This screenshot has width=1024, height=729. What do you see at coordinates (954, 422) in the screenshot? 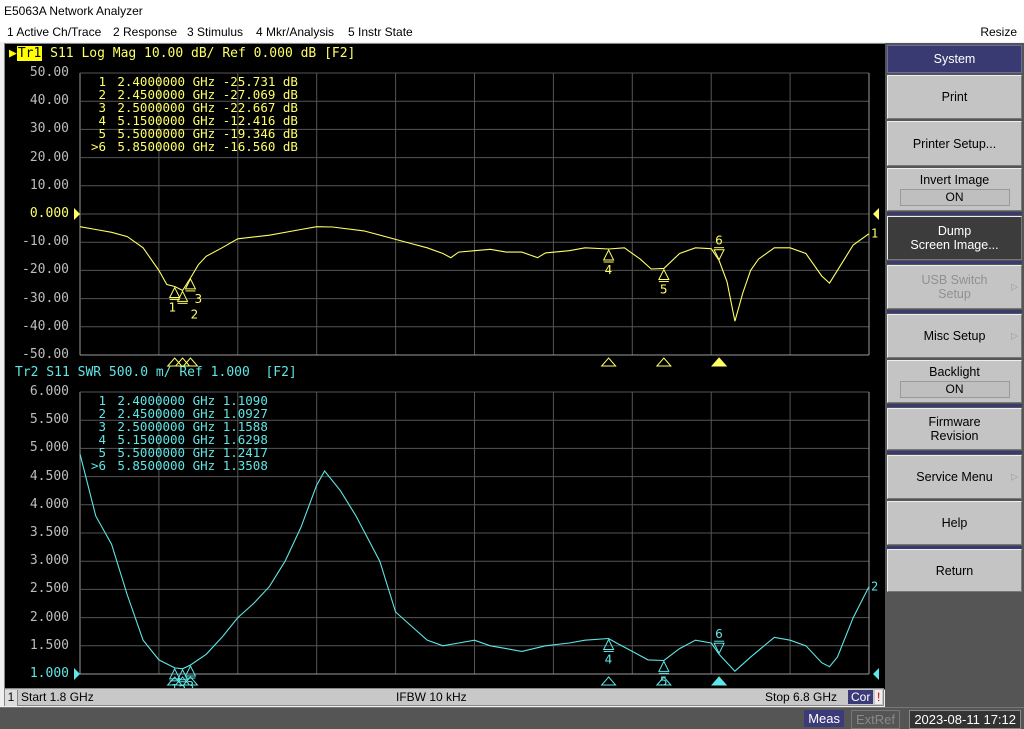
I see `firmware-label-line1: Firmware` at bounding box center [954, 422].